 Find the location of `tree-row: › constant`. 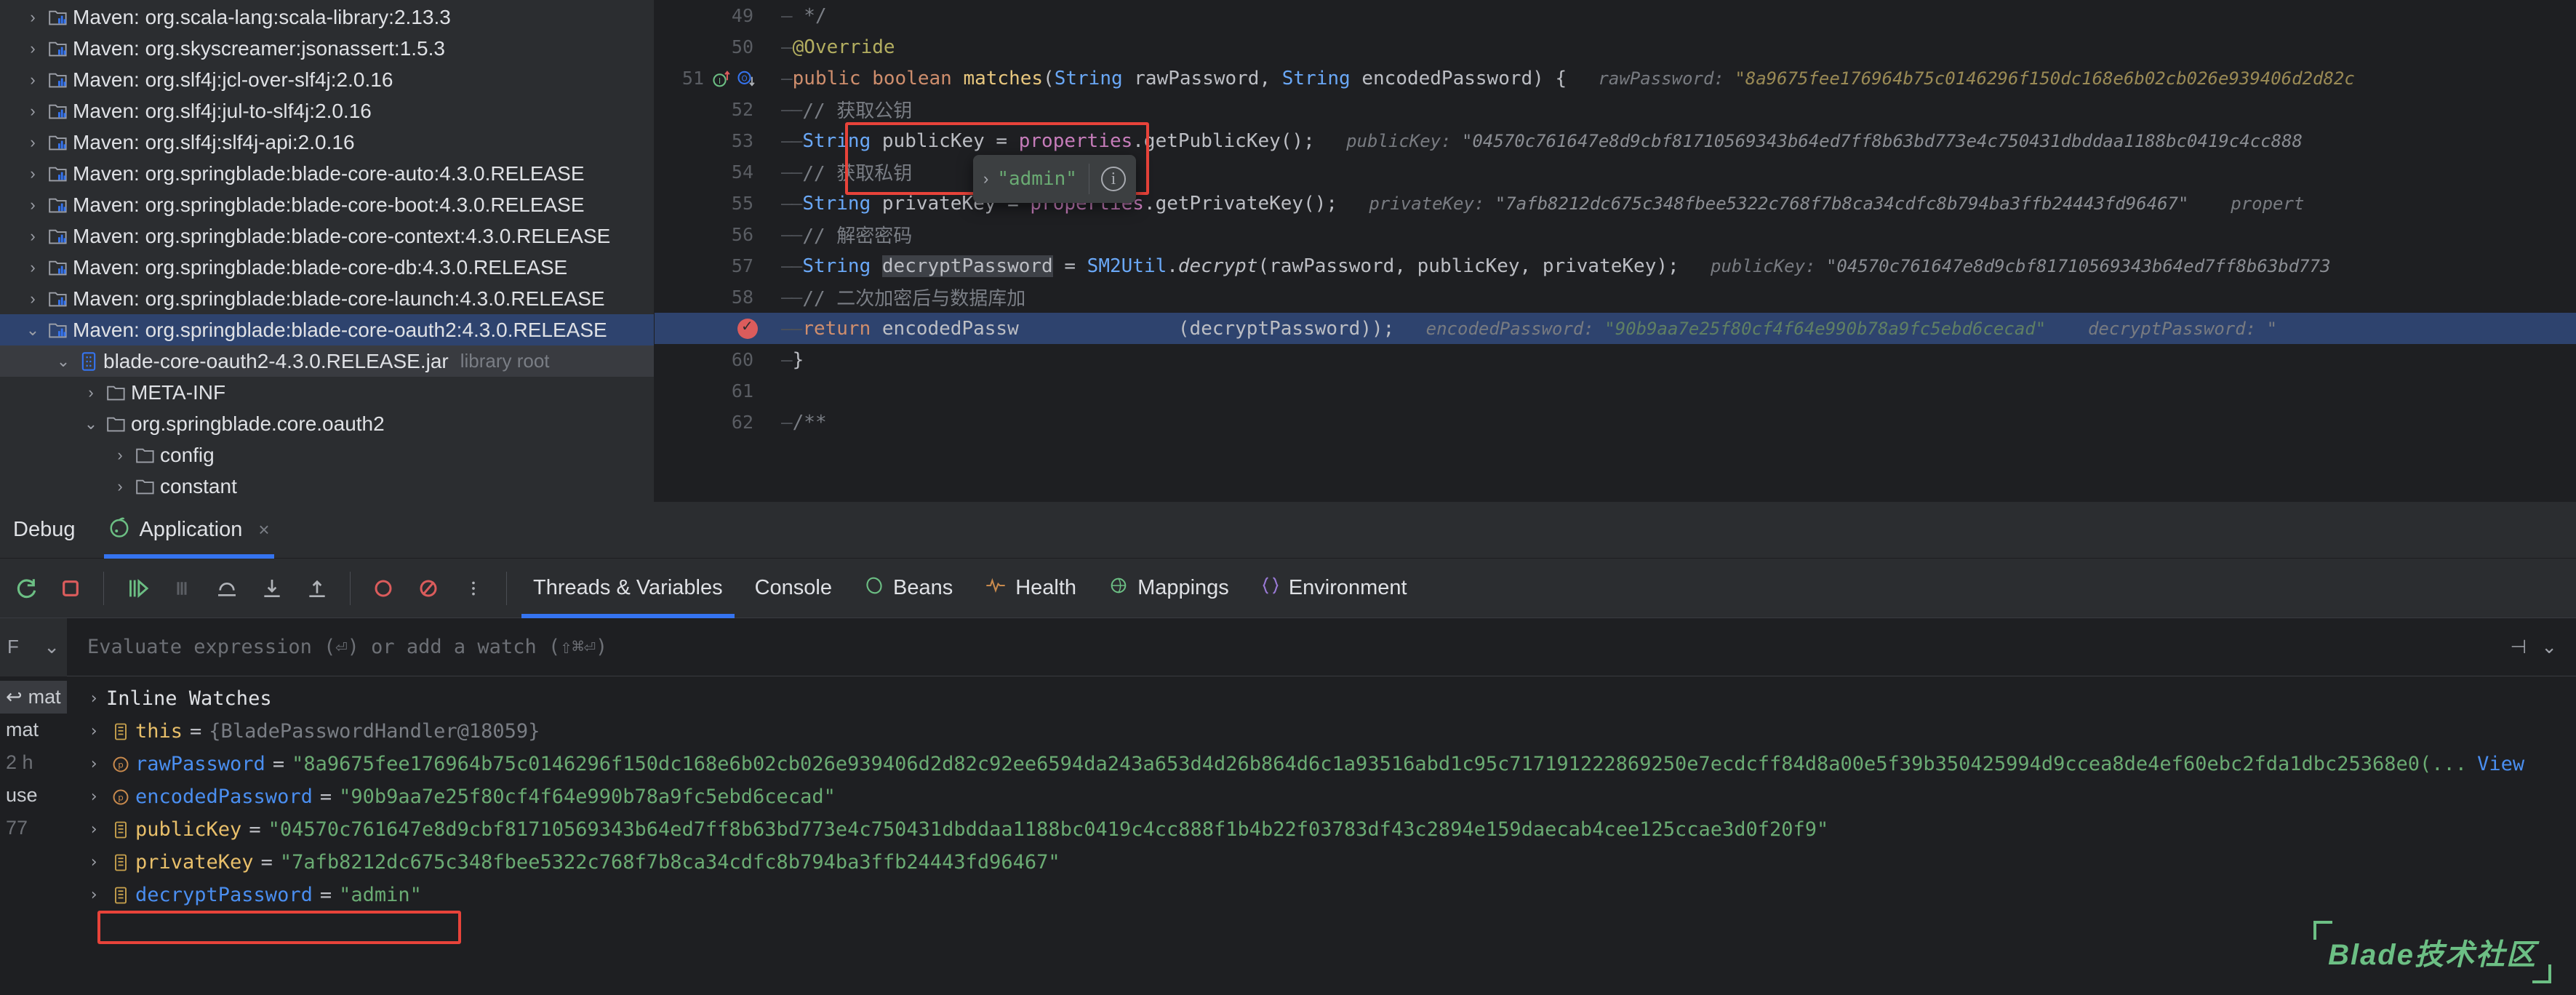

tree-row: › constant is located at coordinates (327, 486).